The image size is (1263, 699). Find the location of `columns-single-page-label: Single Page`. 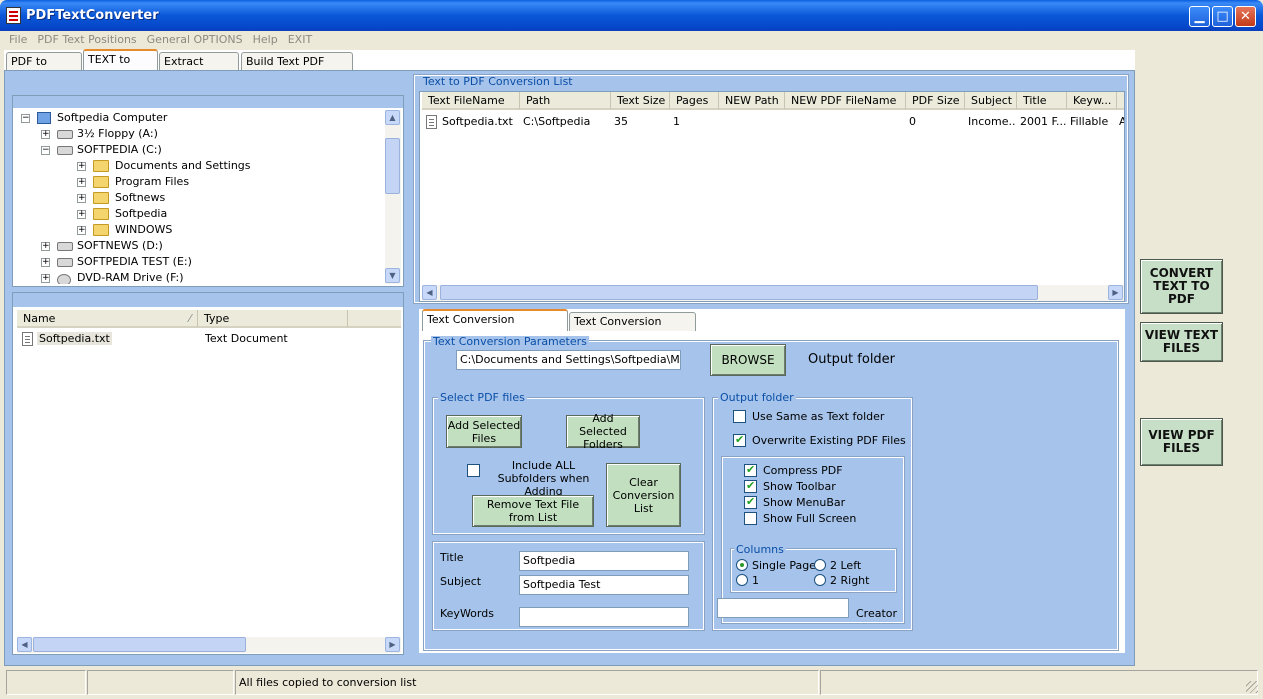

columns-single-page-label: Single Page is located at coordinates (784, 565).